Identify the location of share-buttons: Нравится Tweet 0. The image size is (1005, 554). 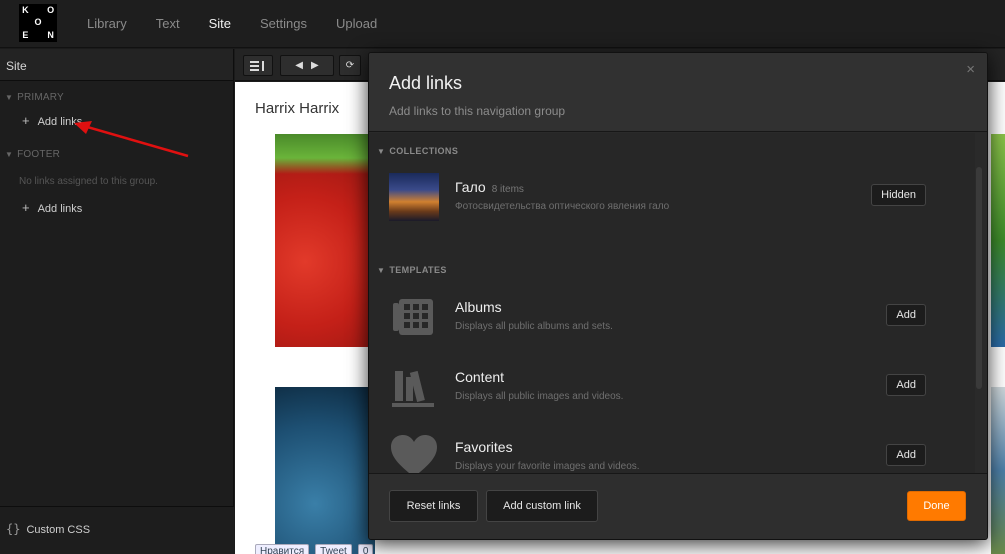
(314, 549).